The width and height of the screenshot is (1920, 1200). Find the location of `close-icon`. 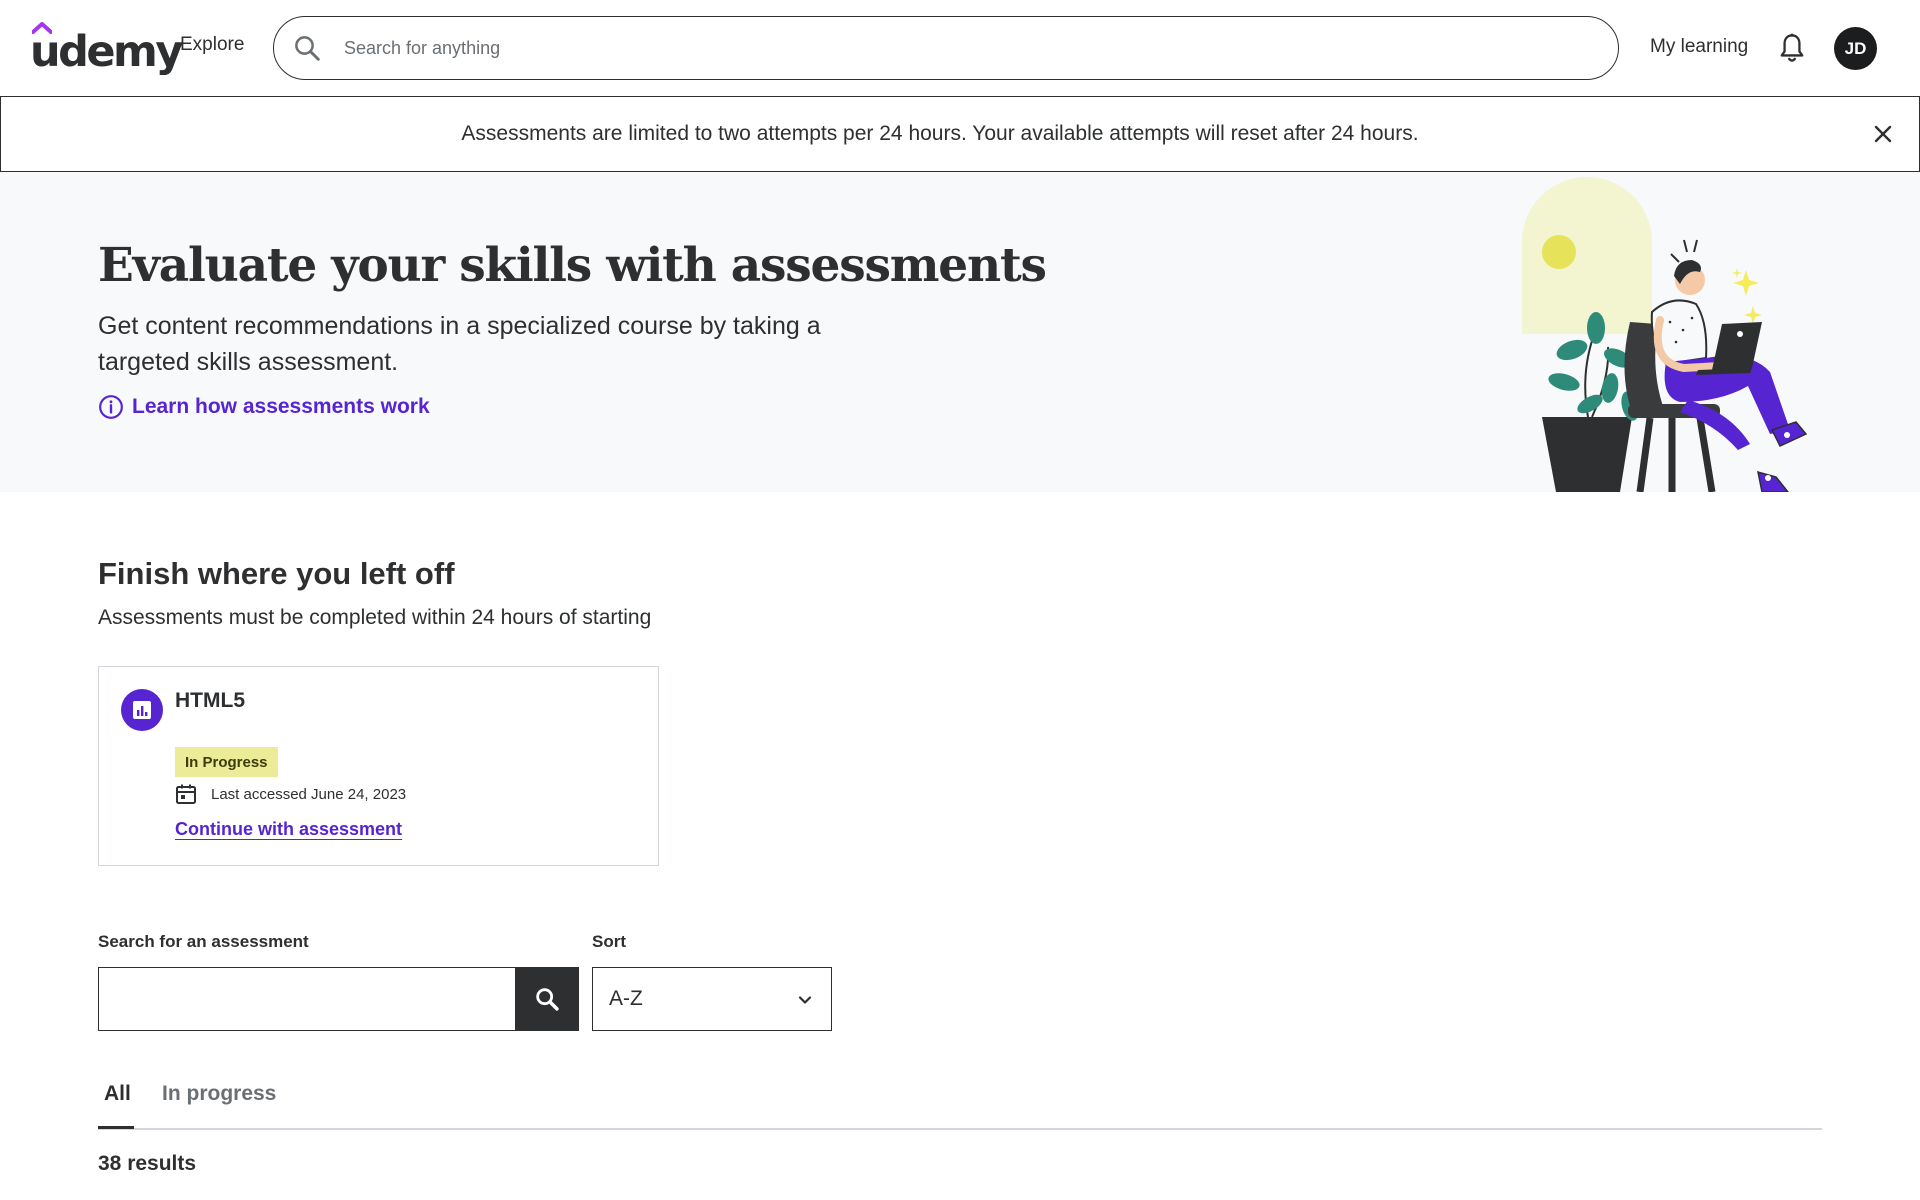

close-icon is located at coordinates (1883, 134).